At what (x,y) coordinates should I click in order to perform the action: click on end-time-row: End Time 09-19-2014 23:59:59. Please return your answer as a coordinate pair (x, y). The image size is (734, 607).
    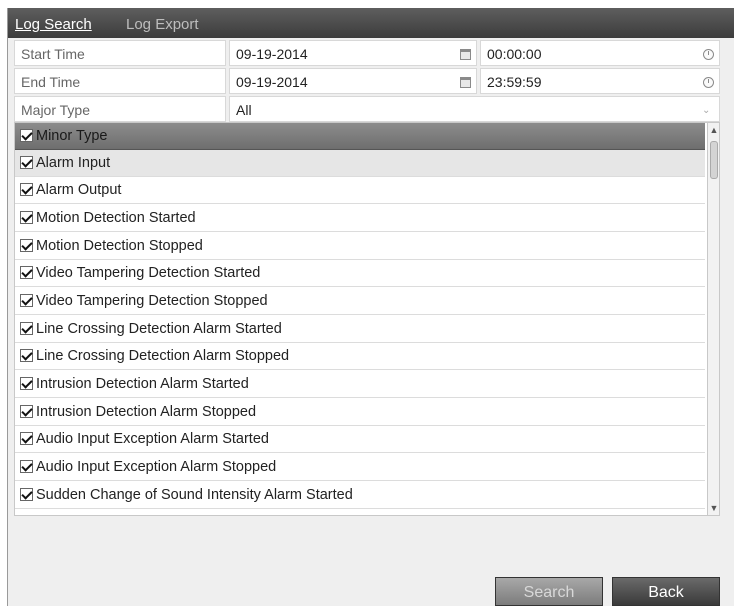
    Looking at the image, I should click on (367, 81).